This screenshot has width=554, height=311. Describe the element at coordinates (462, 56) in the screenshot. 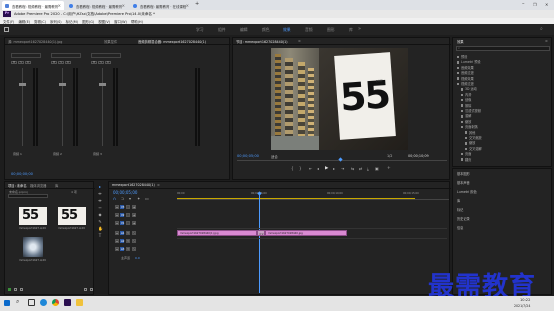

I see `effects-tree-item: 预设` at that location.